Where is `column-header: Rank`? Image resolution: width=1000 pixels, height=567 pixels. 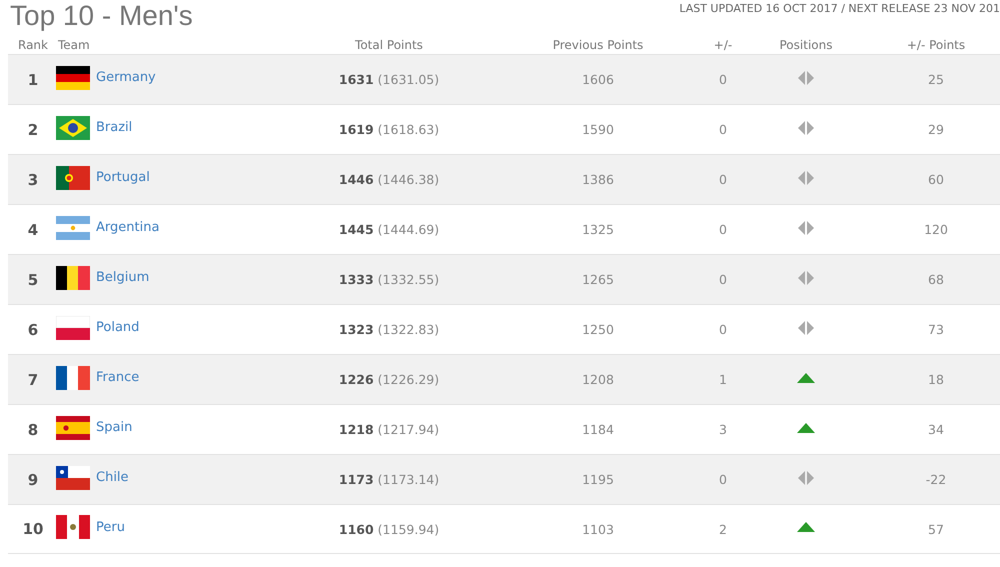
column-header: Rank is located at coordinates (33, 45).